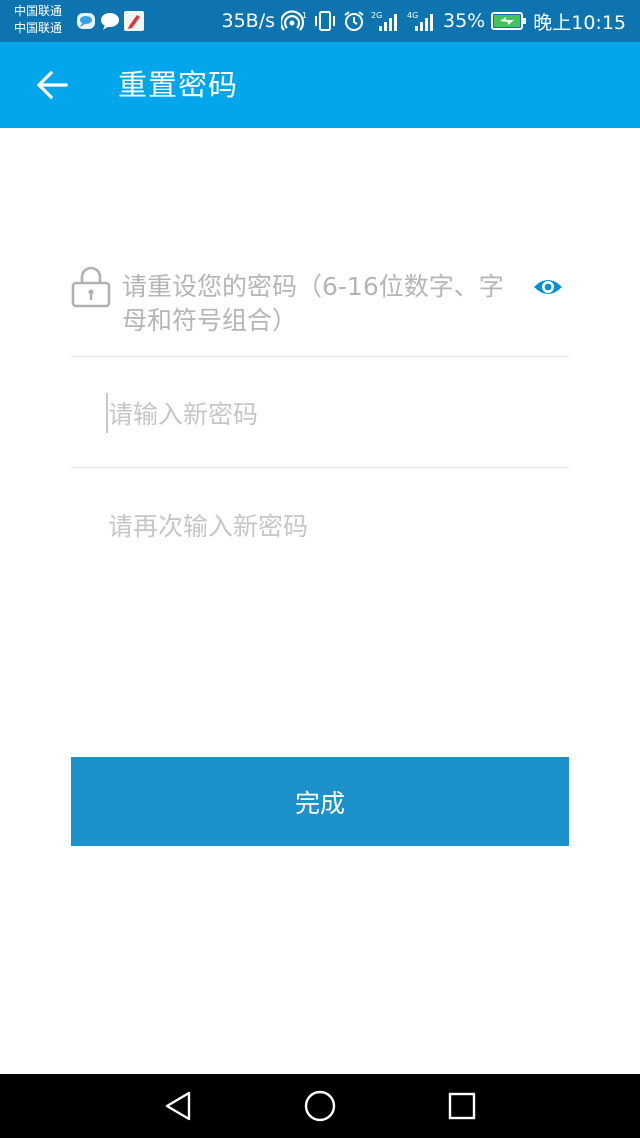  I want to click on signal-1-label: 2G, so click(376, 15).